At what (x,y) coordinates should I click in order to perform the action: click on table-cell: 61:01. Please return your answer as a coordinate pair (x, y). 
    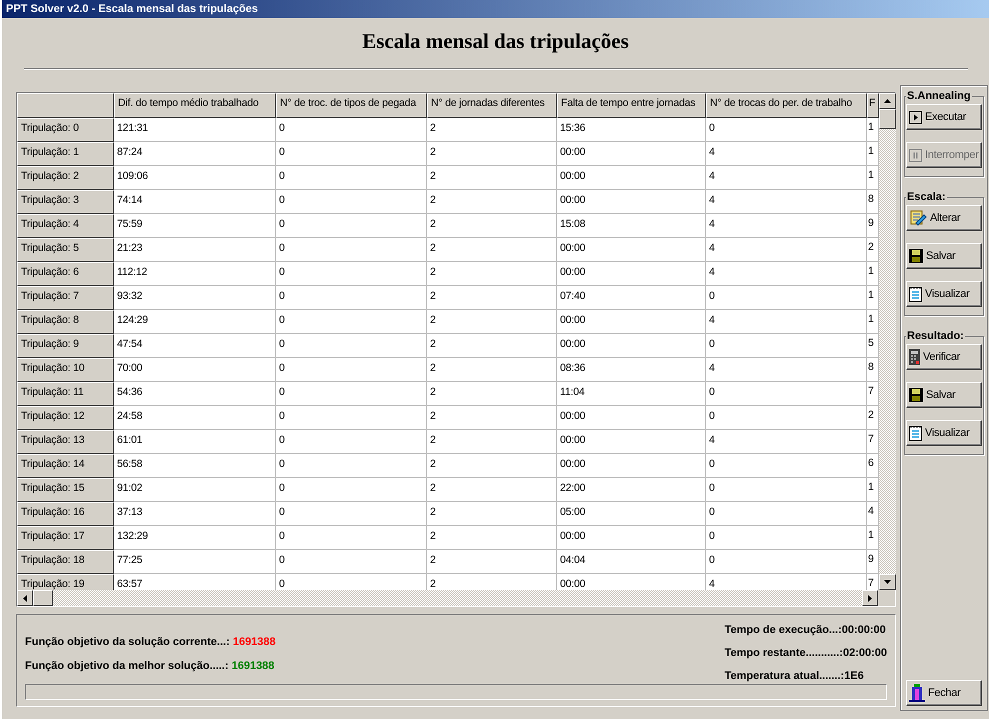
    Looking at the image, I should click on (195, 442).